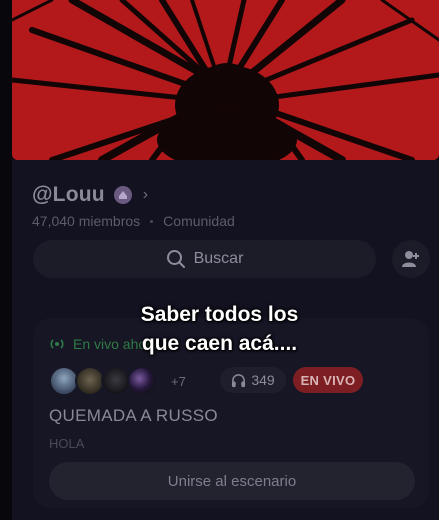  I want to click on search-icon, so click(175, 259).